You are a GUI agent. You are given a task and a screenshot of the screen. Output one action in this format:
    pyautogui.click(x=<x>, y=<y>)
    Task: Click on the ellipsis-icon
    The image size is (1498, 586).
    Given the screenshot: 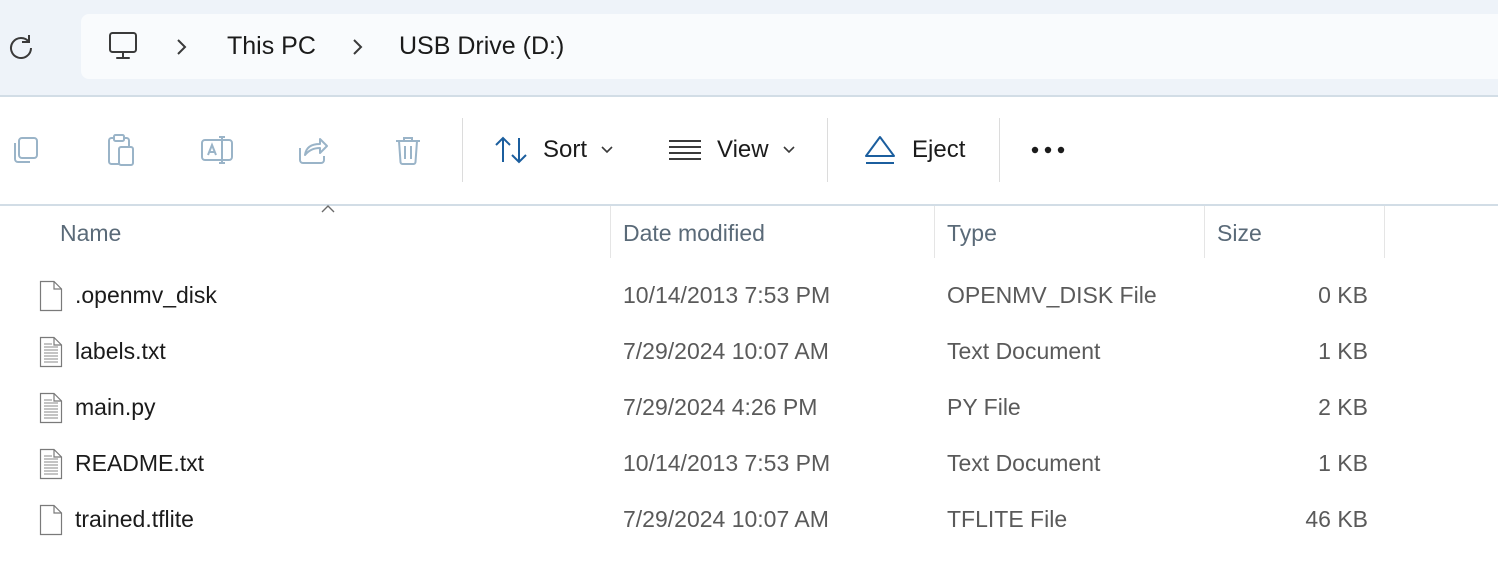 What is the action you would take?
    pyautogui.click(x=1048, y=150)
    